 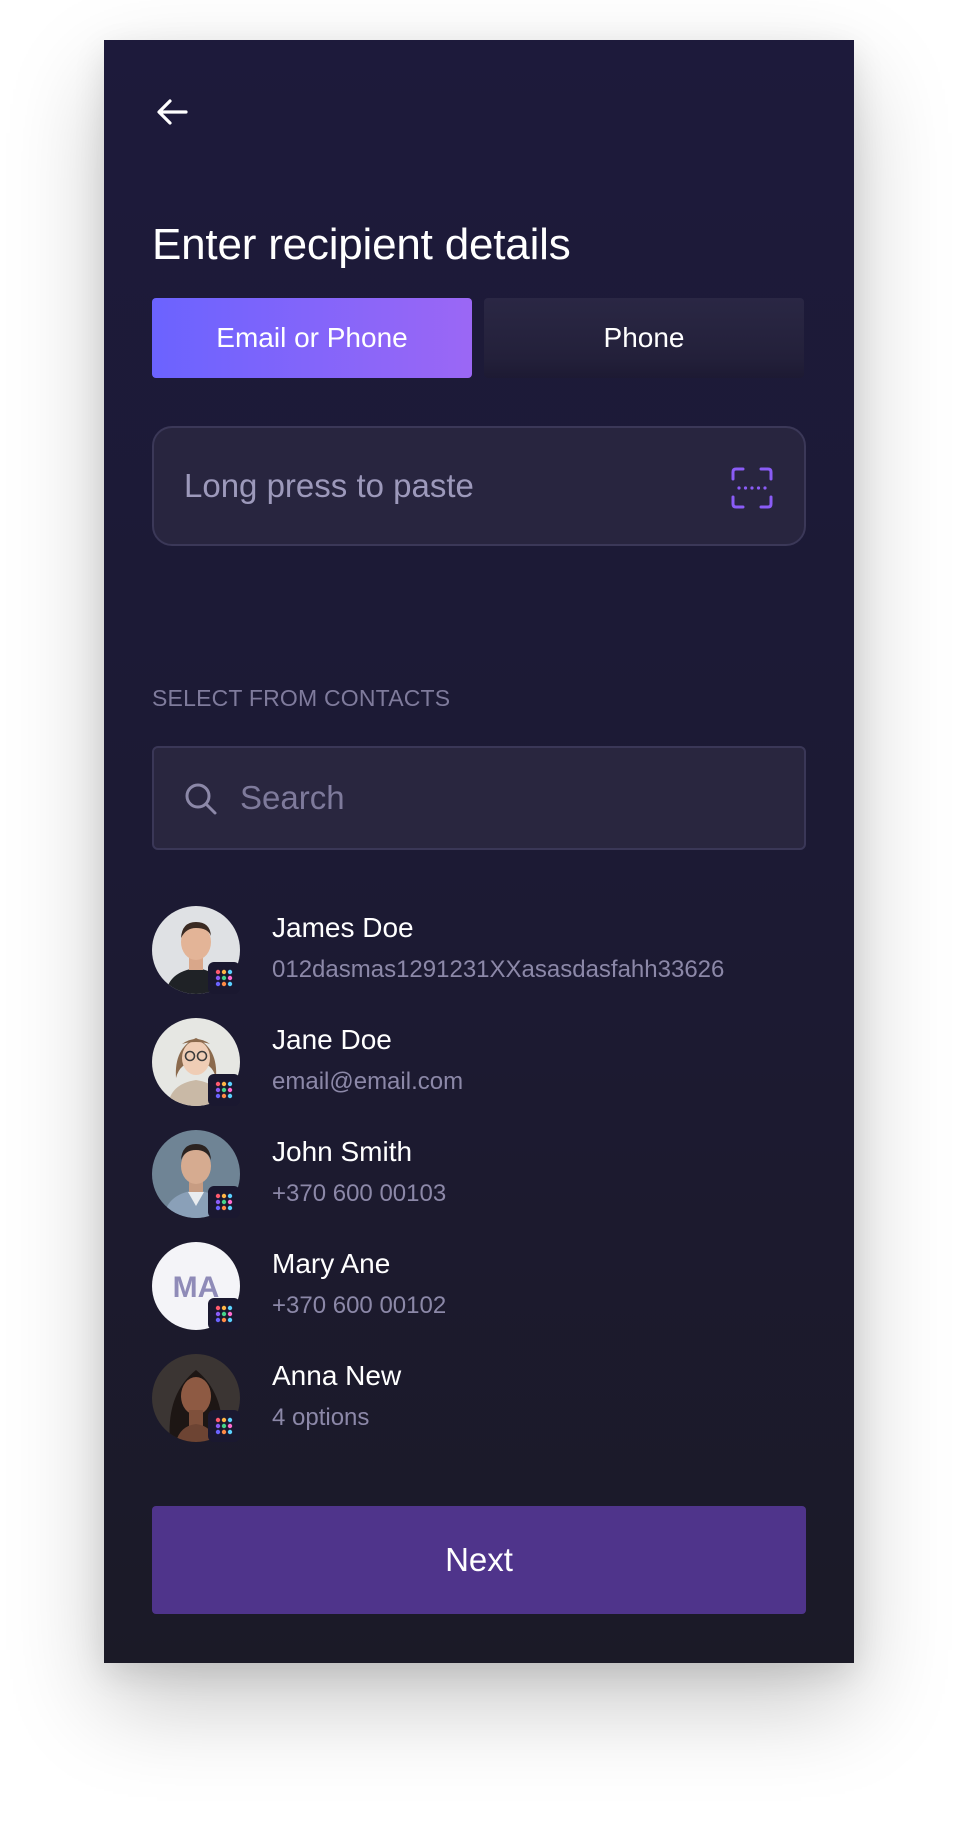 What do you see at coordinates (752, 488) in the screenshot?
I see `scan-qr-icon` at bounding box center [752, 488].